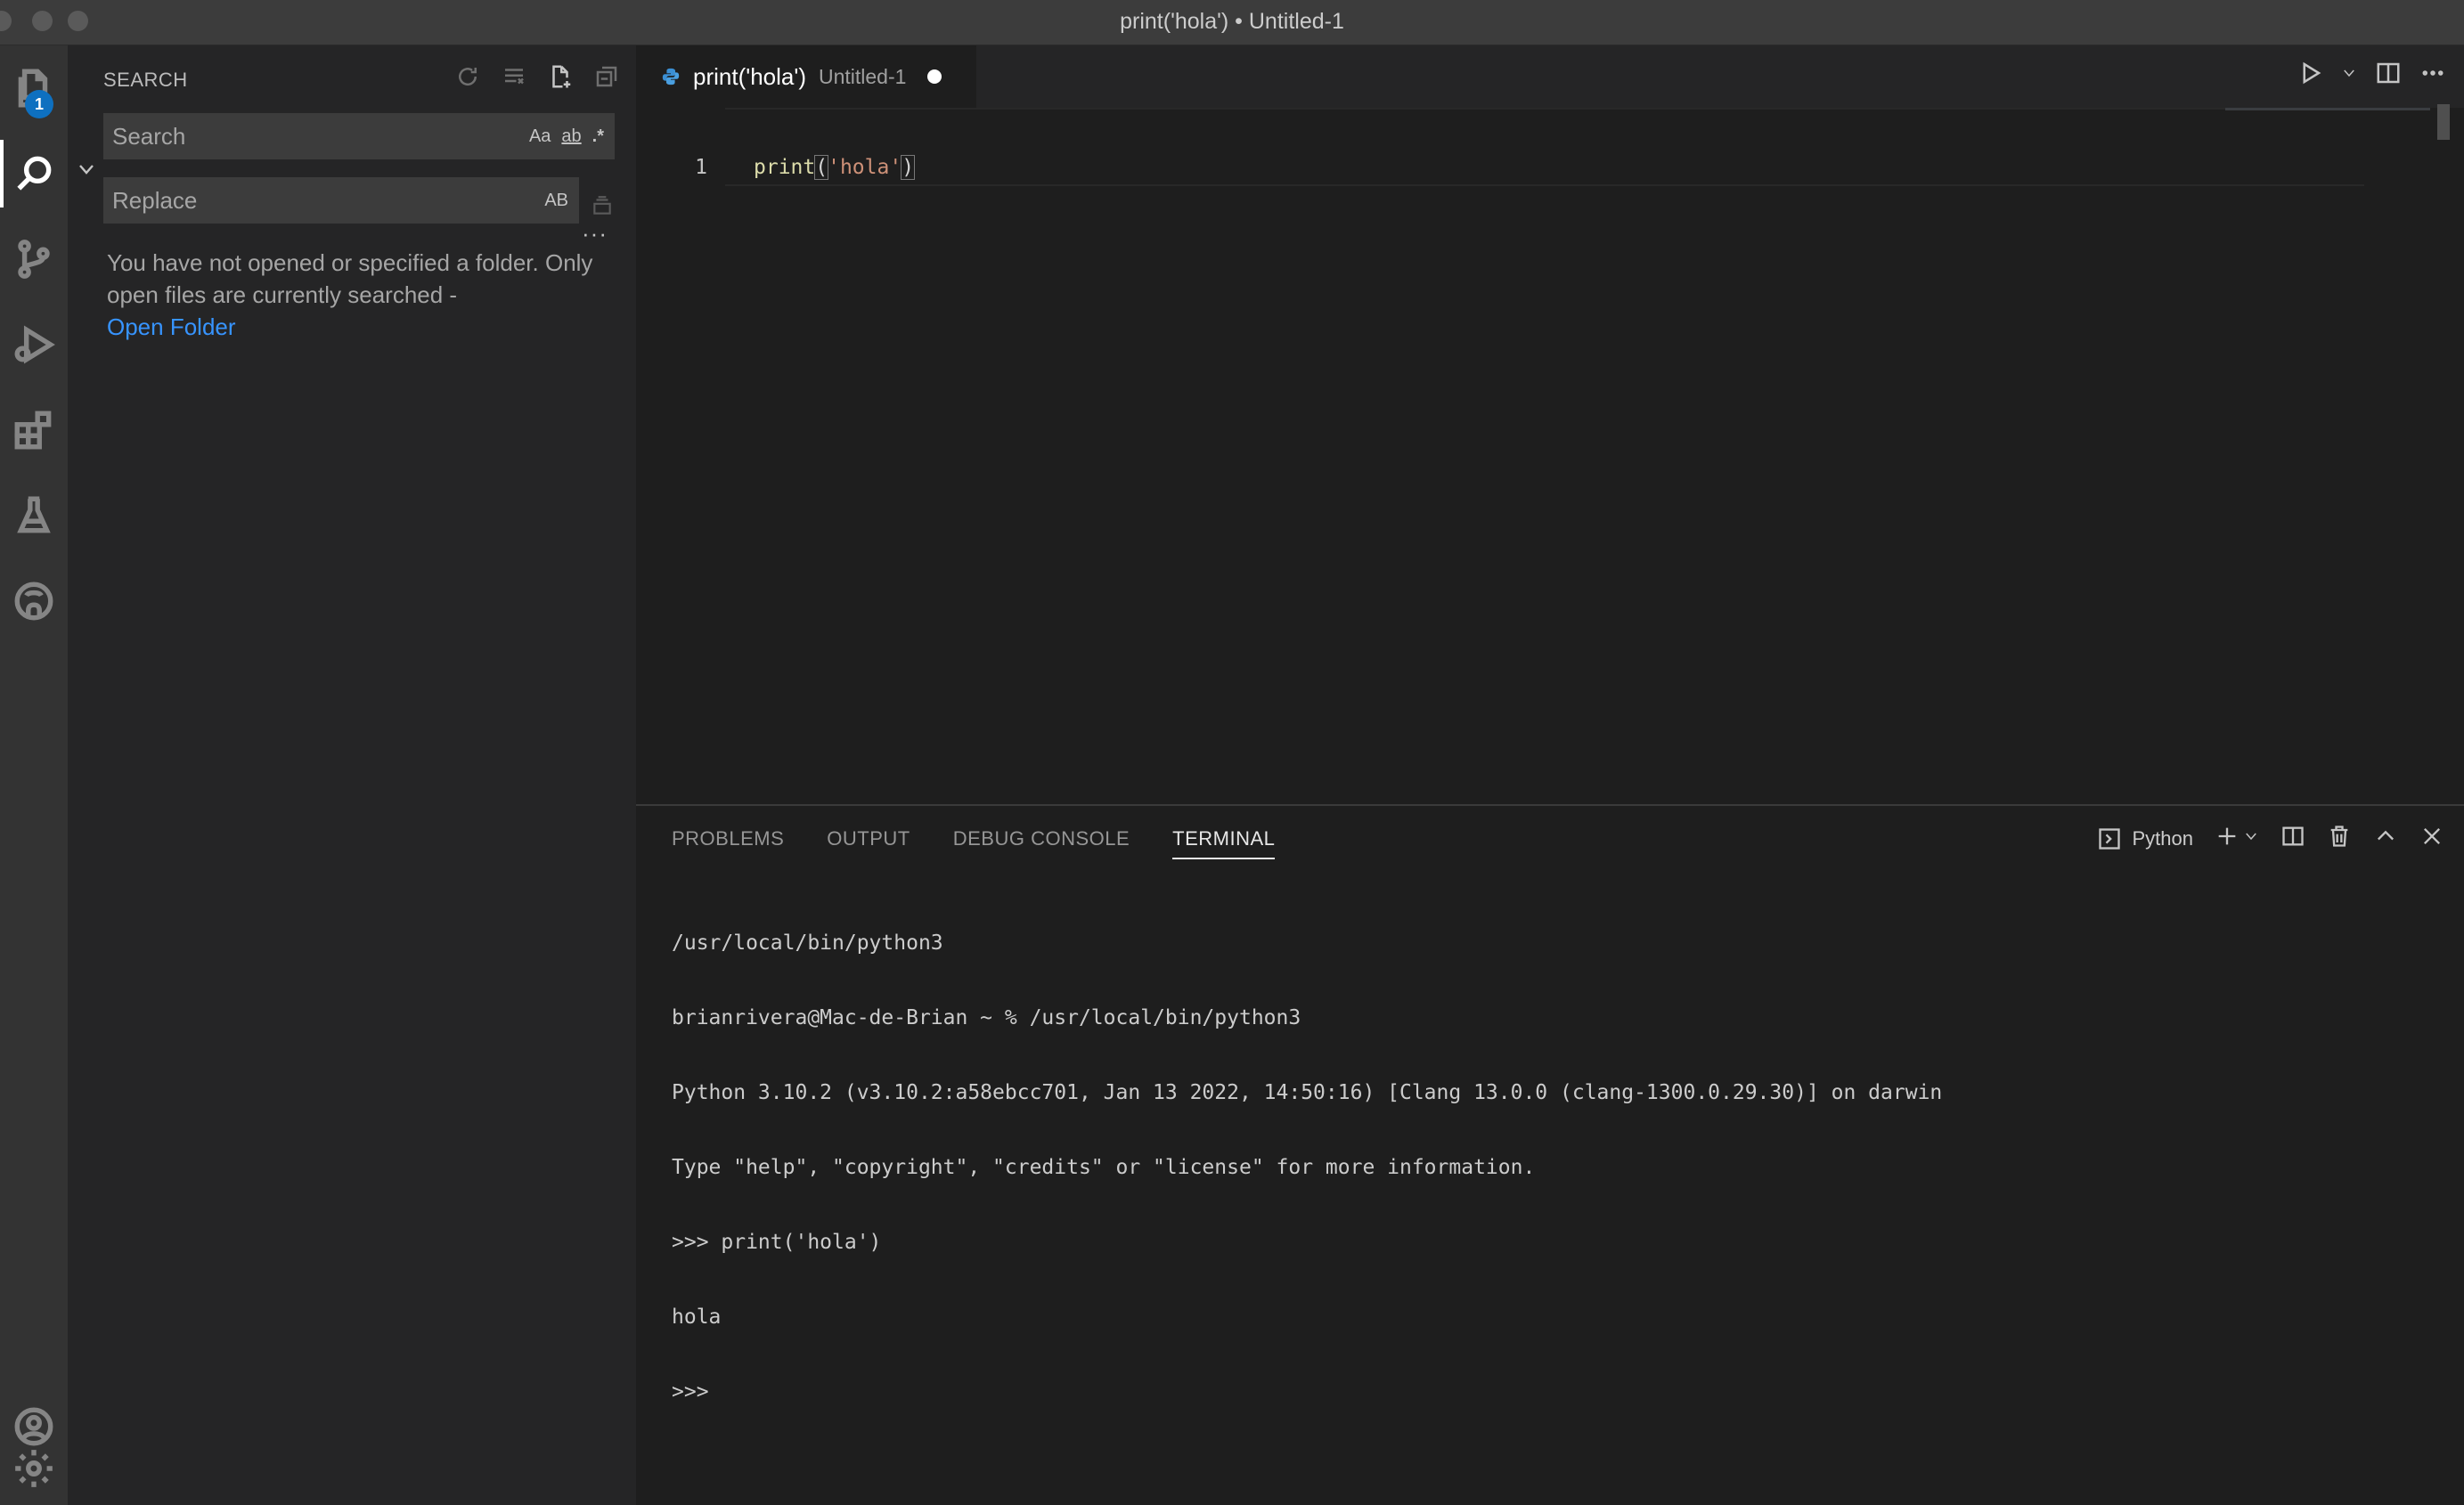  What do you see at coordinates (728, 843) in the screenshot?
I see `tab-problems: PROBLEMS` at bounding box center [728, 843].